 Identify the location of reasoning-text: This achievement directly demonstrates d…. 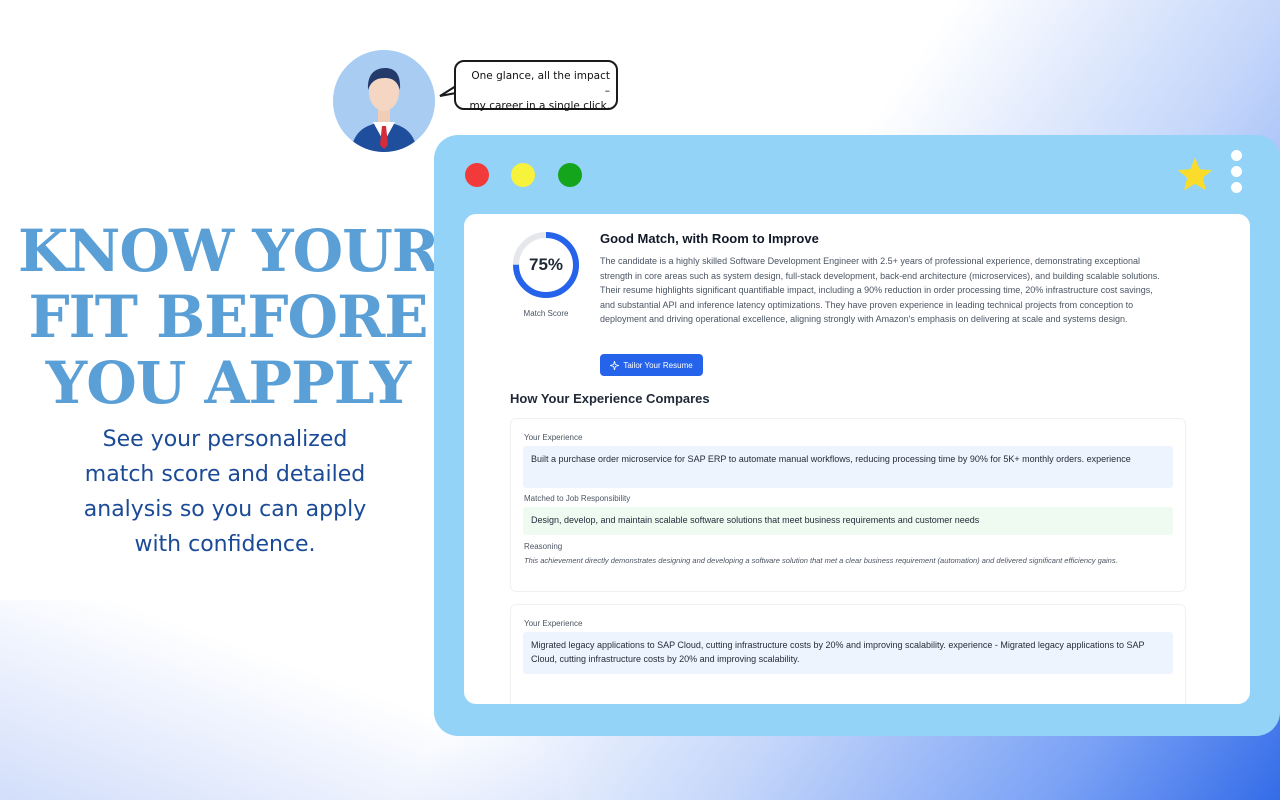
(821, 560).